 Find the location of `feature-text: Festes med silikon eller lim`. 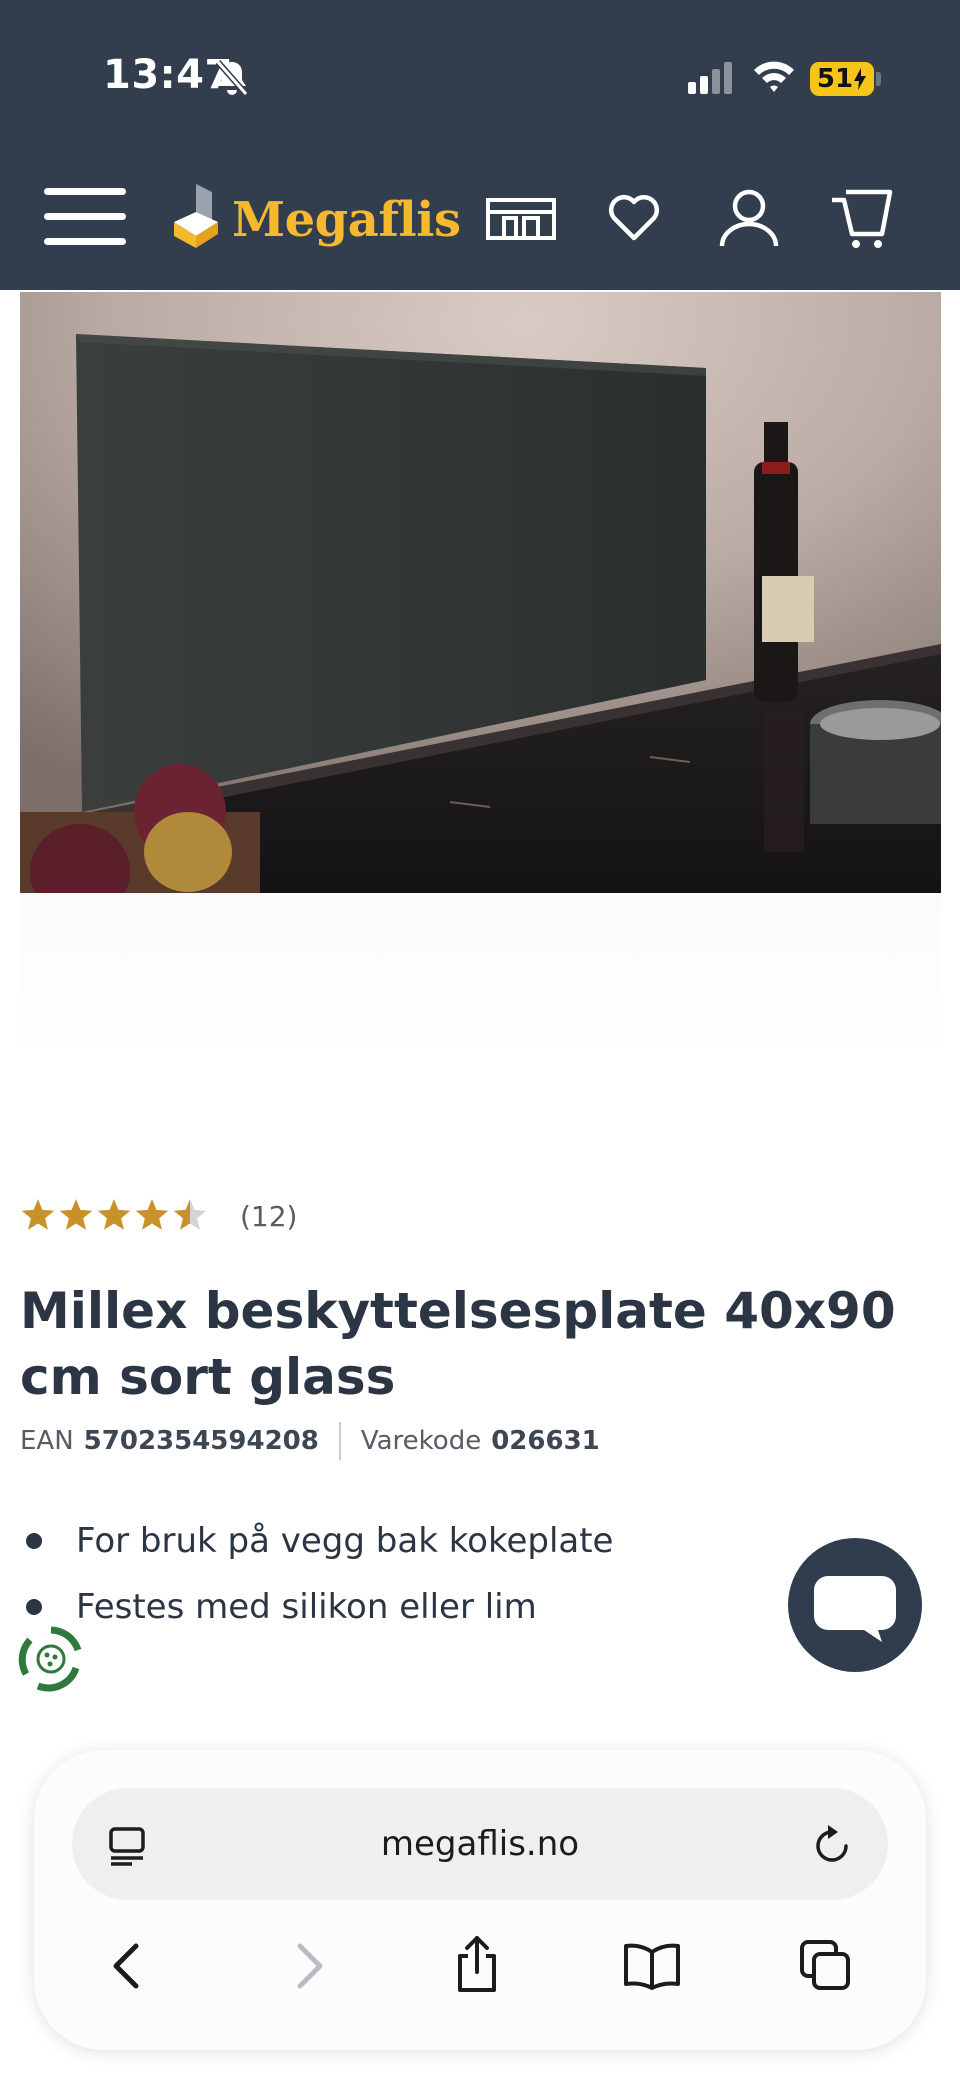

feature-text: Festes med silikon eller lim is located at coordinates (306, 1607).